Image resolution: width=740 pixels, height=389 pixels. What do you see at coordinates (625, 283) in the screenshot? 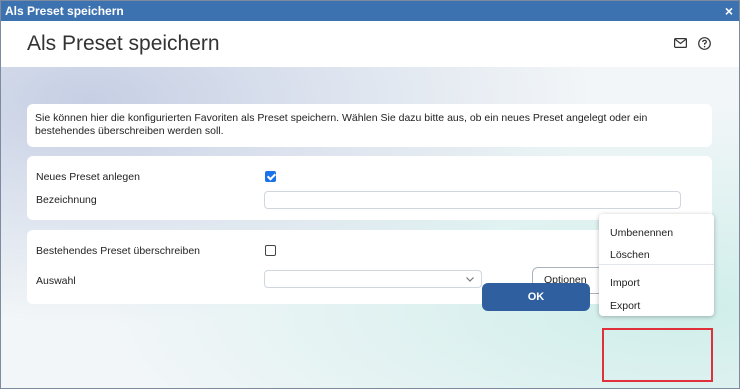
I see `menu-item-import: Import` at bounding box center [625, 283].